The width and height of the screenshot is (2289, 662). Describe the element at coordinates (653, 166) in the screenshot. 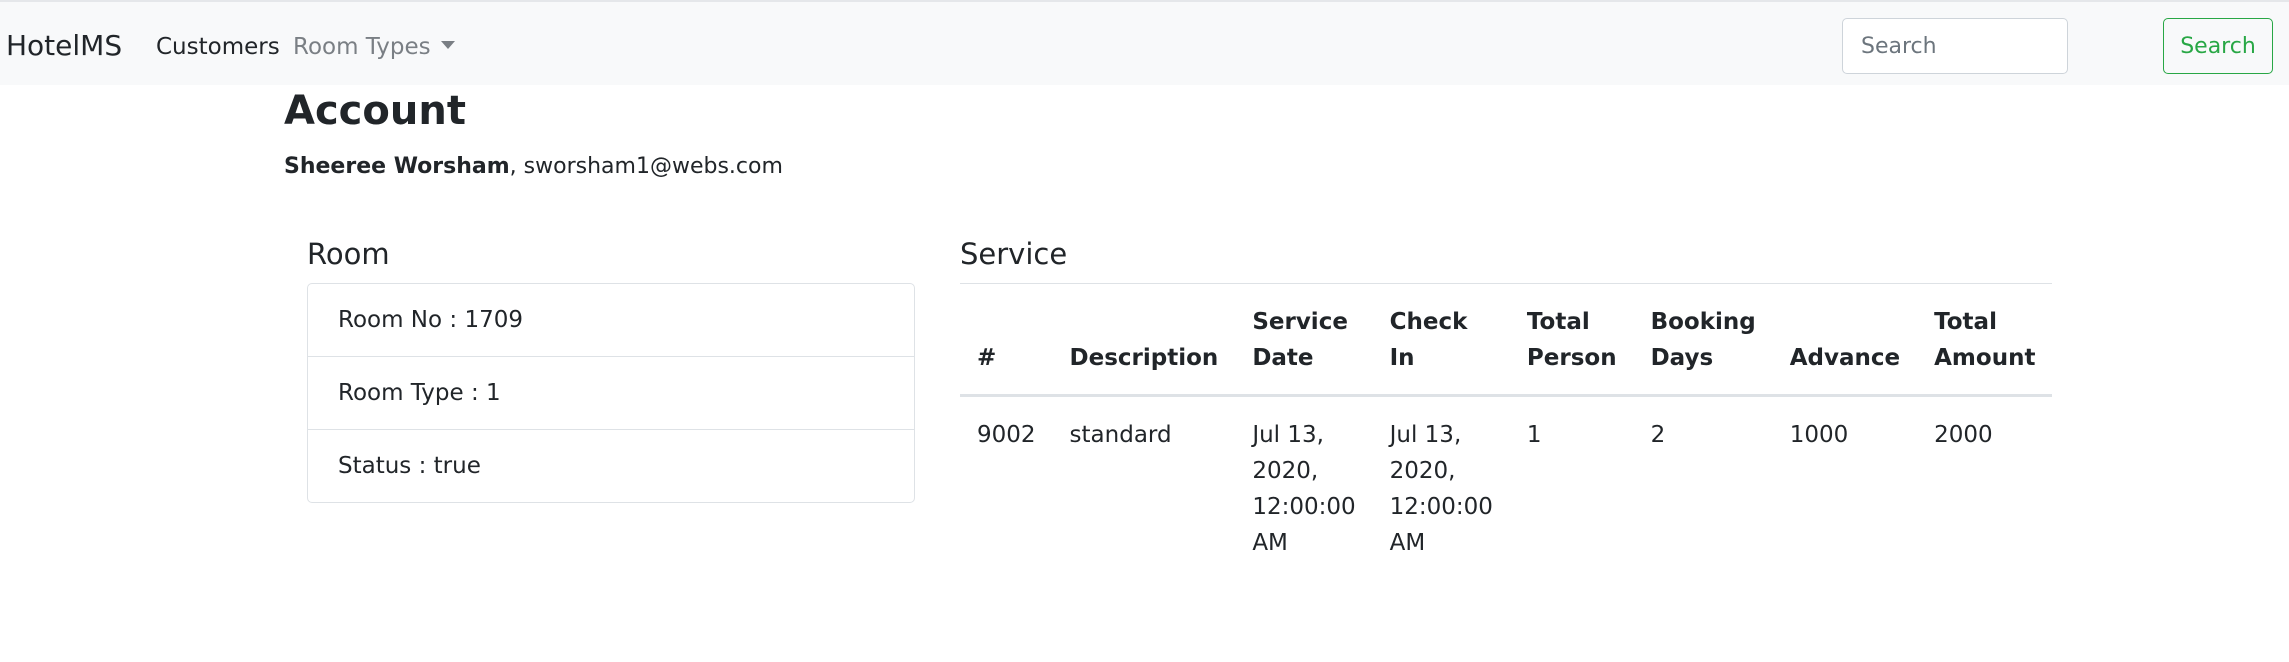

I see `customer-email: sworsham1@webs.com` at that location.